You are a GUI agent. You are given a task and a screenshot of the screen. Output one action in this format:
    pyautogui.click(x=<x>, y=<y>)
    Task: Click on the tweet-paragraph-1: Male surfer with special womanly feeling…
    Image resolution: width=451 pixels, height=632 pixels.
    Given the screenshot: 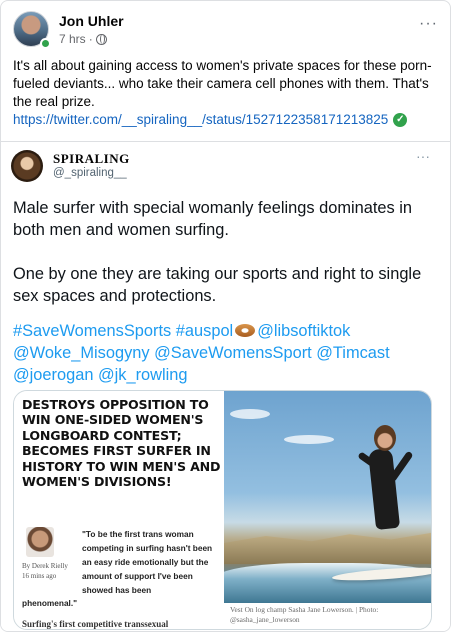 What is the action you would take?
    pyautogui.click(x=213, y=219)
    